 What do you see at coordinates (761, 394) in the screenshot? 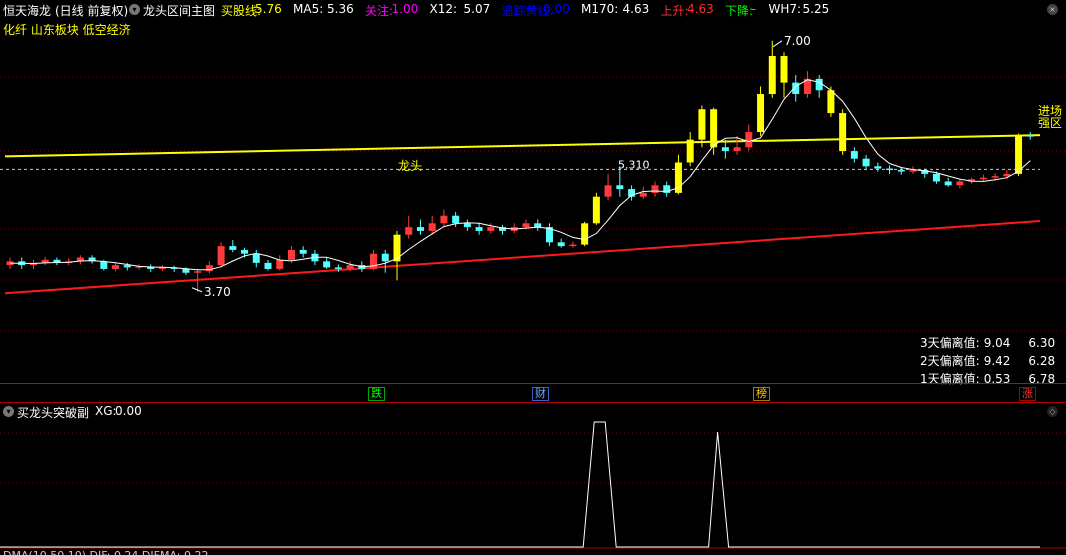
I see `signal-tag-list: 榜` at bounding box center [761, 394].